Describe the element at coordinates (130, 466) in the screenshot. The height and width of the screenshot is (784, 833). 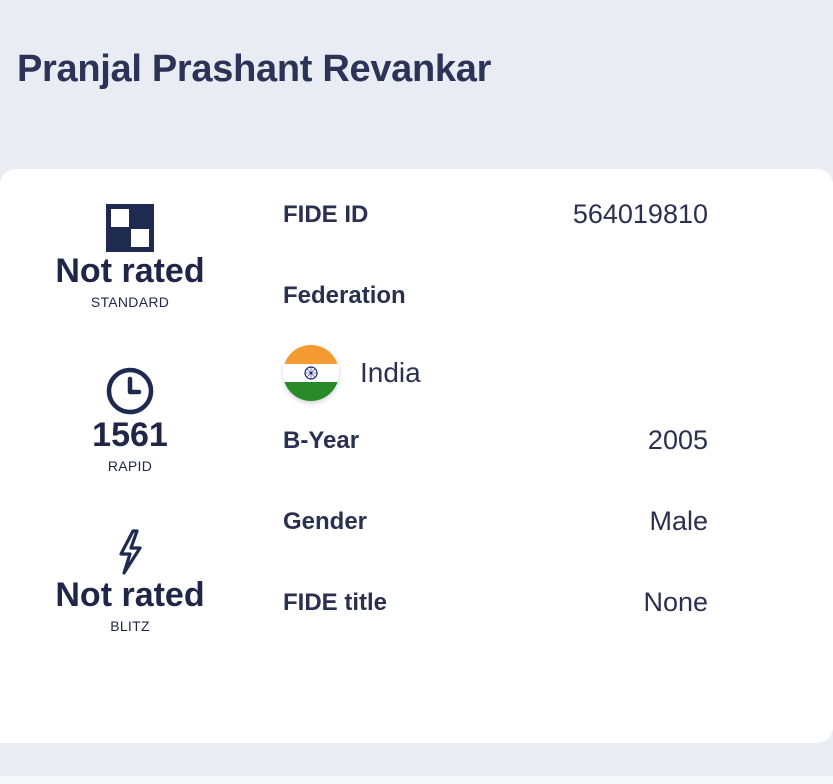
I see `rating-rapid-label: RAPID` at that location.